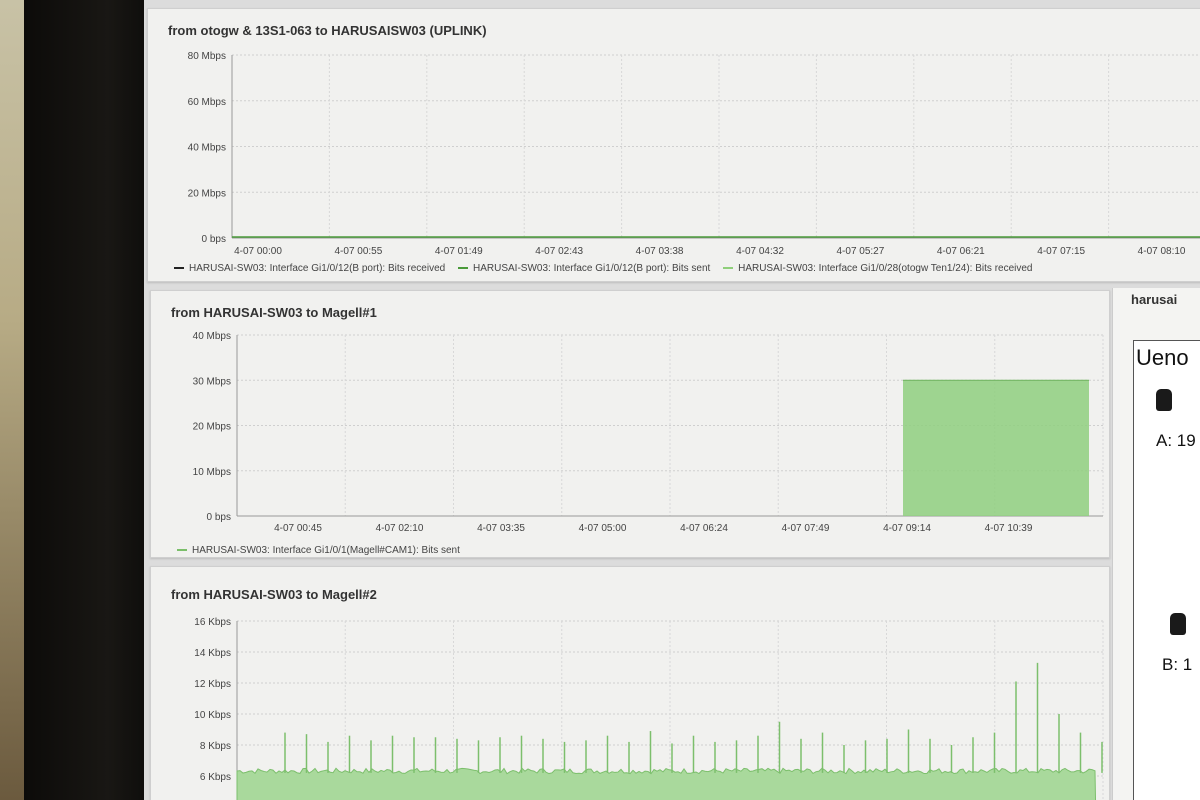 This screenshot has width=1200, height=800. What do you see at coordinates (212, 622) in the screenshot?
I see `y-tick-label: 16 Kbps` at bounding box center [212, 622].